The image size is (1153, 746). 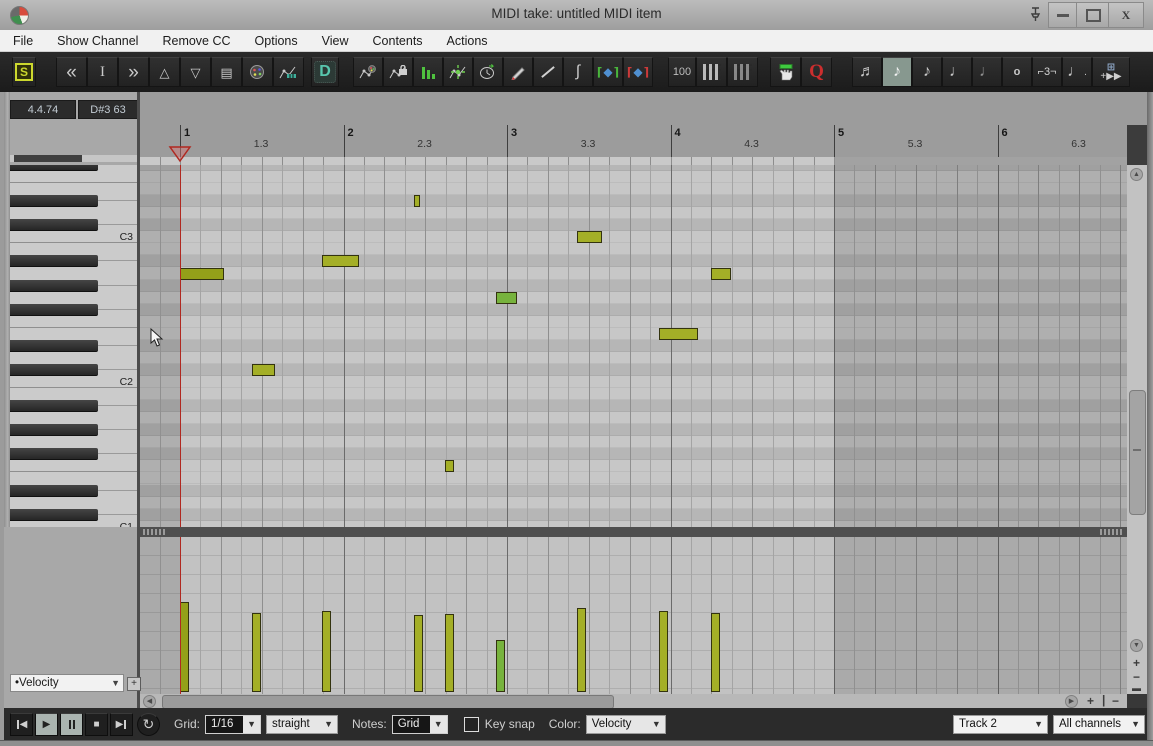 What do you see at coordinates (73, 418) in the screenshot?
I see `piano-key-a1` at bounding box center [73, 418].